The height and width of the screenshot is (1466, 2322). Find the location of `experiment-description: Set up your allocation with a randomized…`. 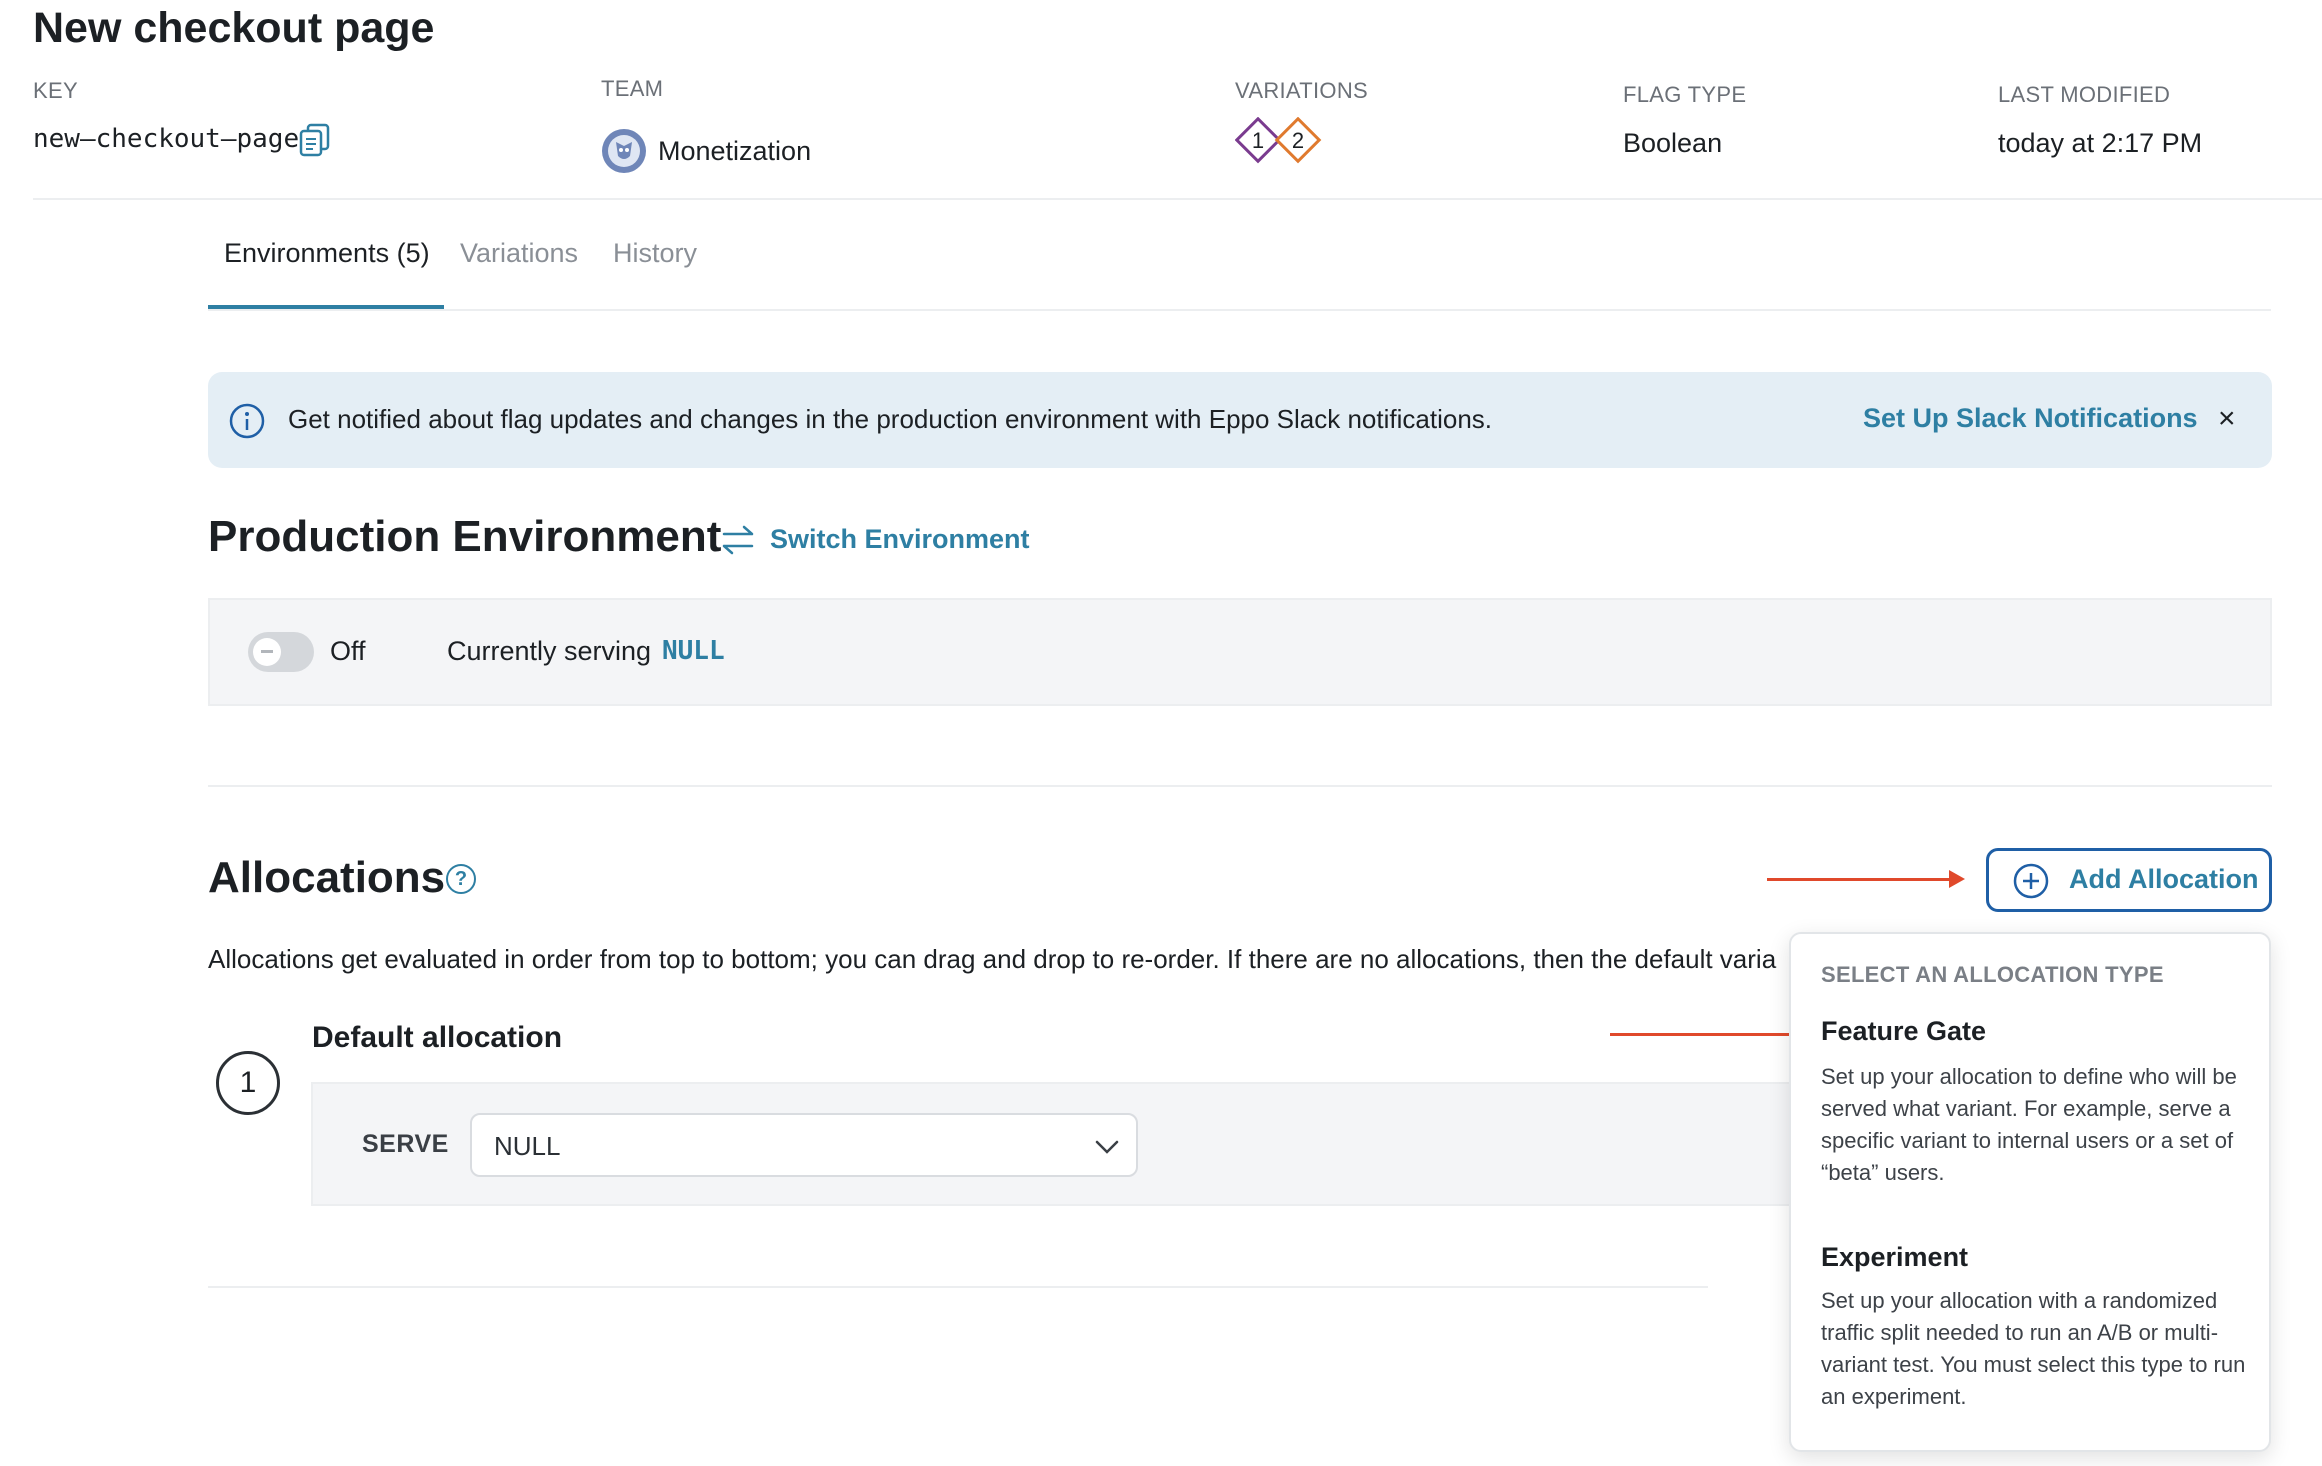

experiment-description: Set up your allocation with a randomized… is located at coordinates (2033, 1348).